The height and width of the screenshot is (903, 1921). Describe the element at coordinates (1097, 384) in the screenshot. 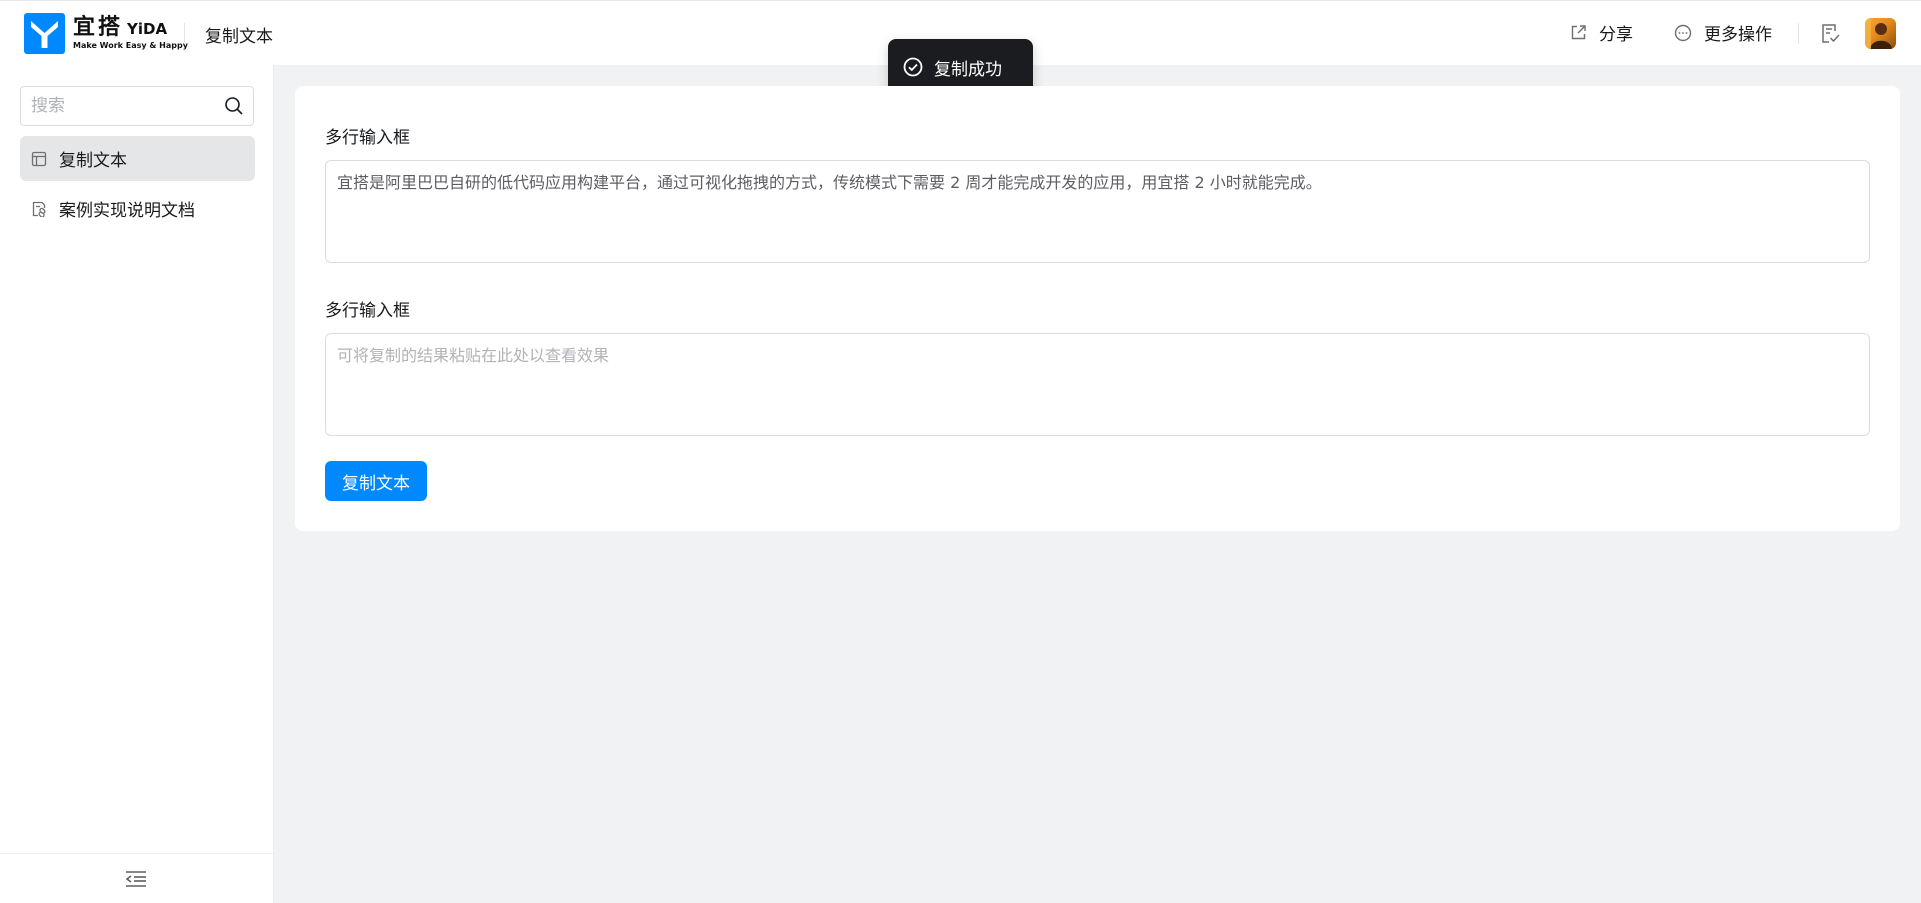

I see `paste-textarea` at that location.